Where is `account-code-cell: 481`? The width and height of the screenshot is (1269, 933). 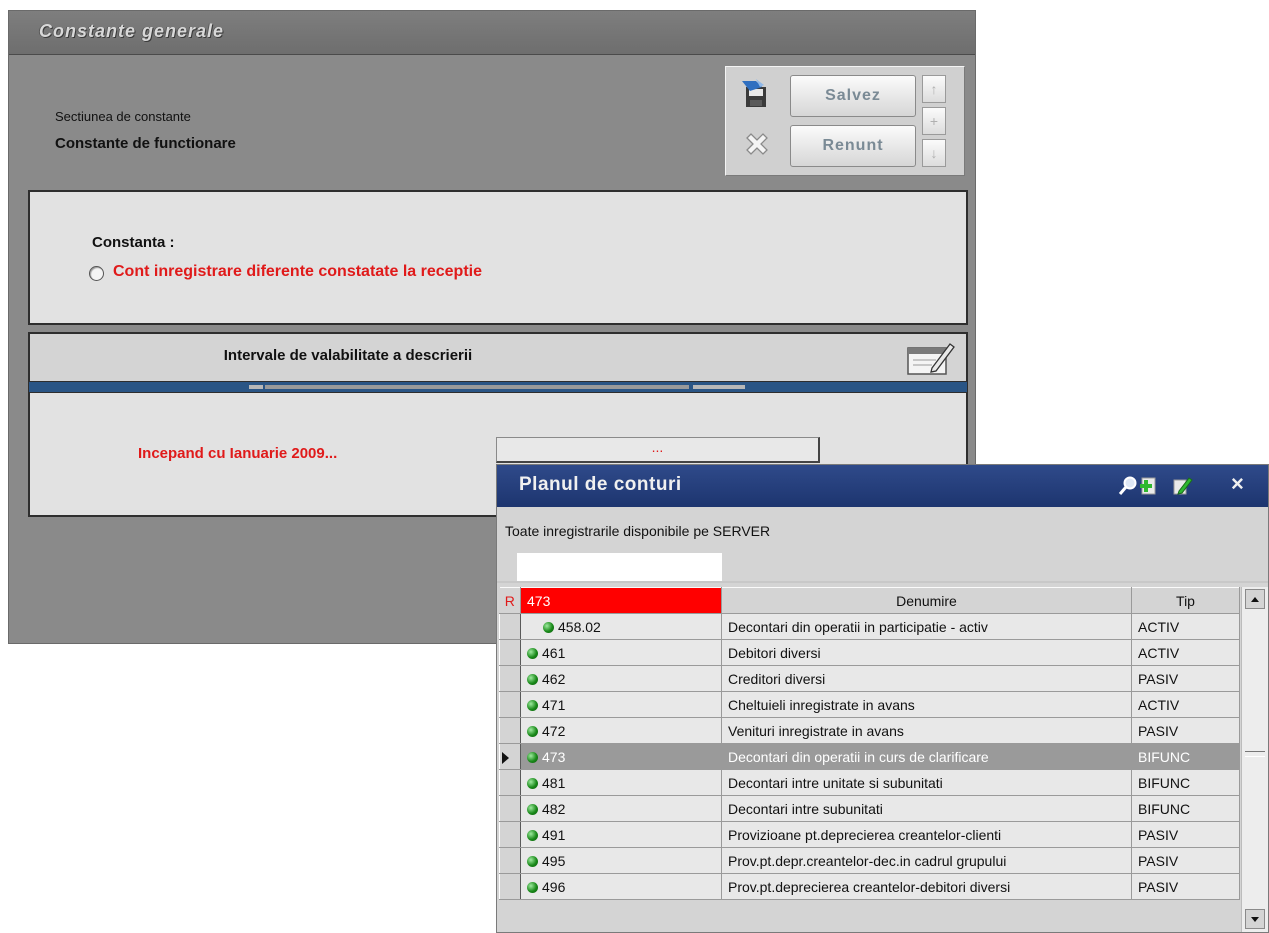 account-code-cell: 481 is located at coordinates (621, 782).